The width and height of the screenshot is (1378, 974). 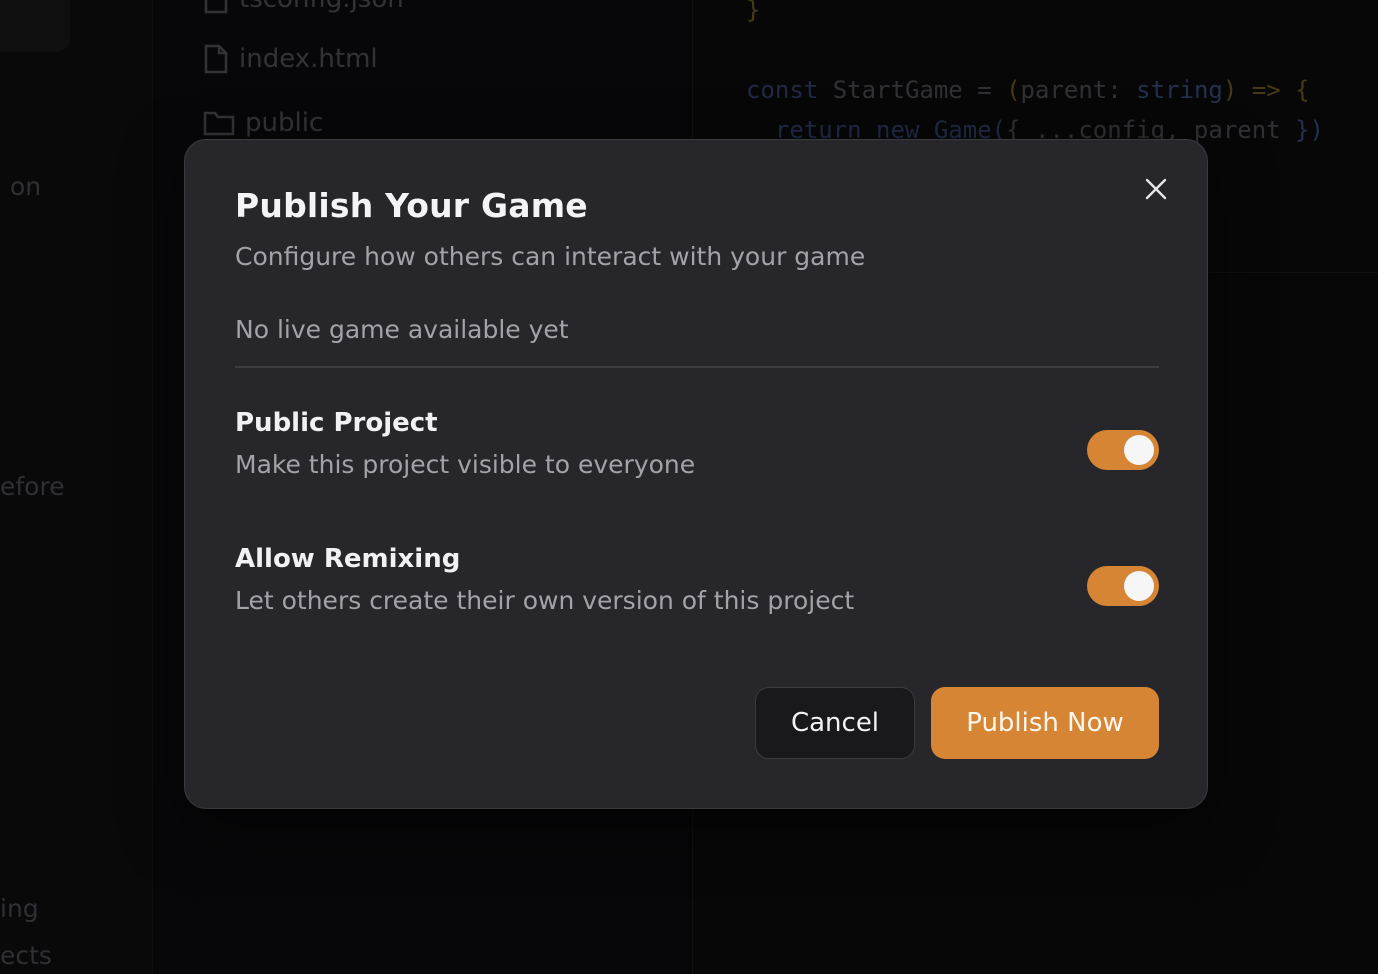 I want to click on live-game-status: No live game available yet, so click(x=402, y=329).